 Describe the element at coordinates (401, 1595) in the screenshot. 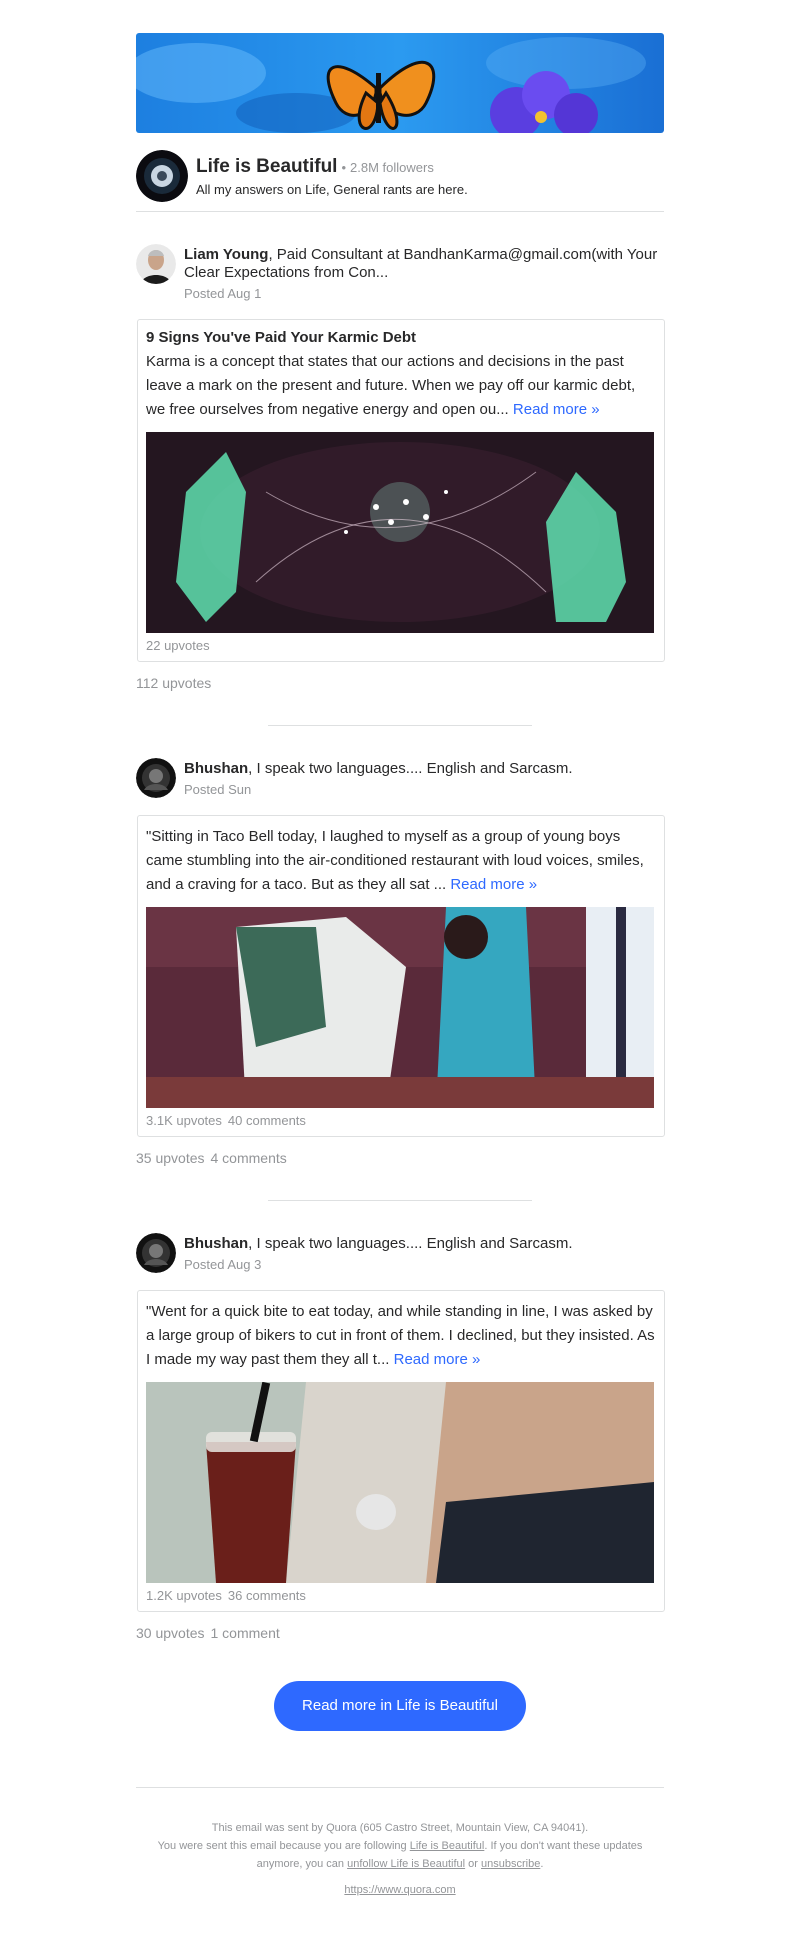

I see `card-stats: 1.2K upvotes 36 comments` at that location.